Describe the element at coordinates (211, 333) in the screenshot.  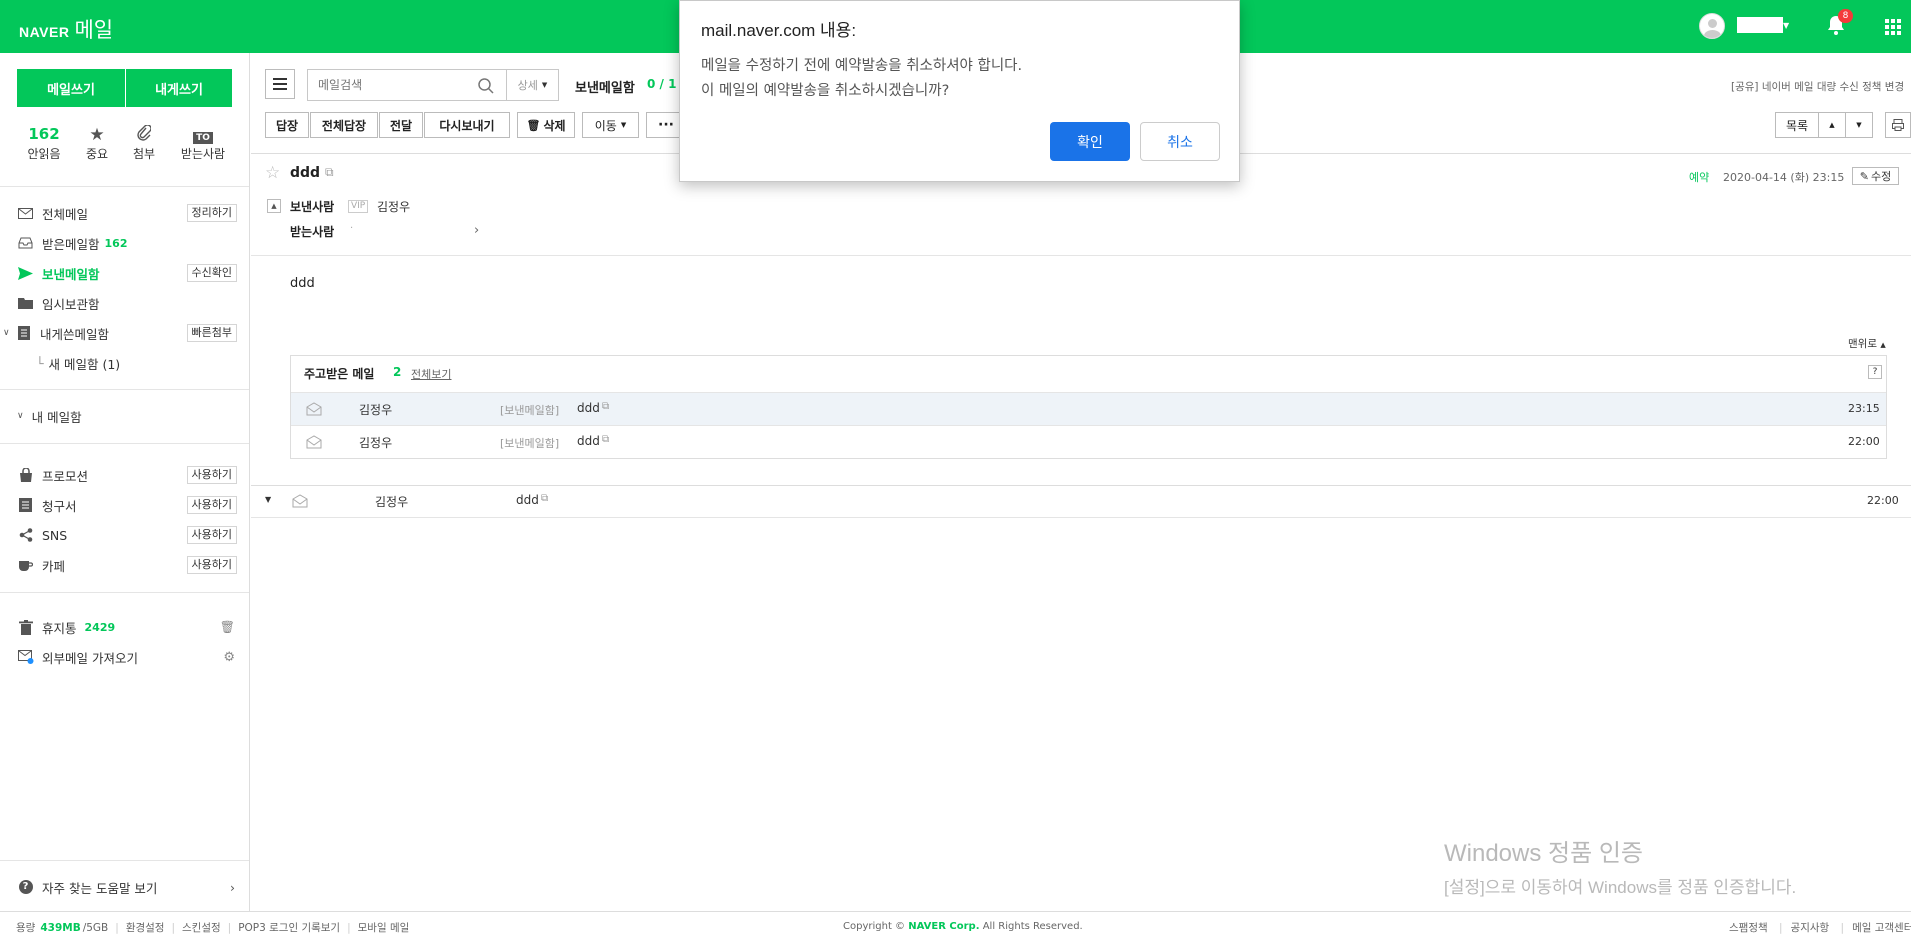
I see `quick-attach-button: 빠른첨부` at that location.